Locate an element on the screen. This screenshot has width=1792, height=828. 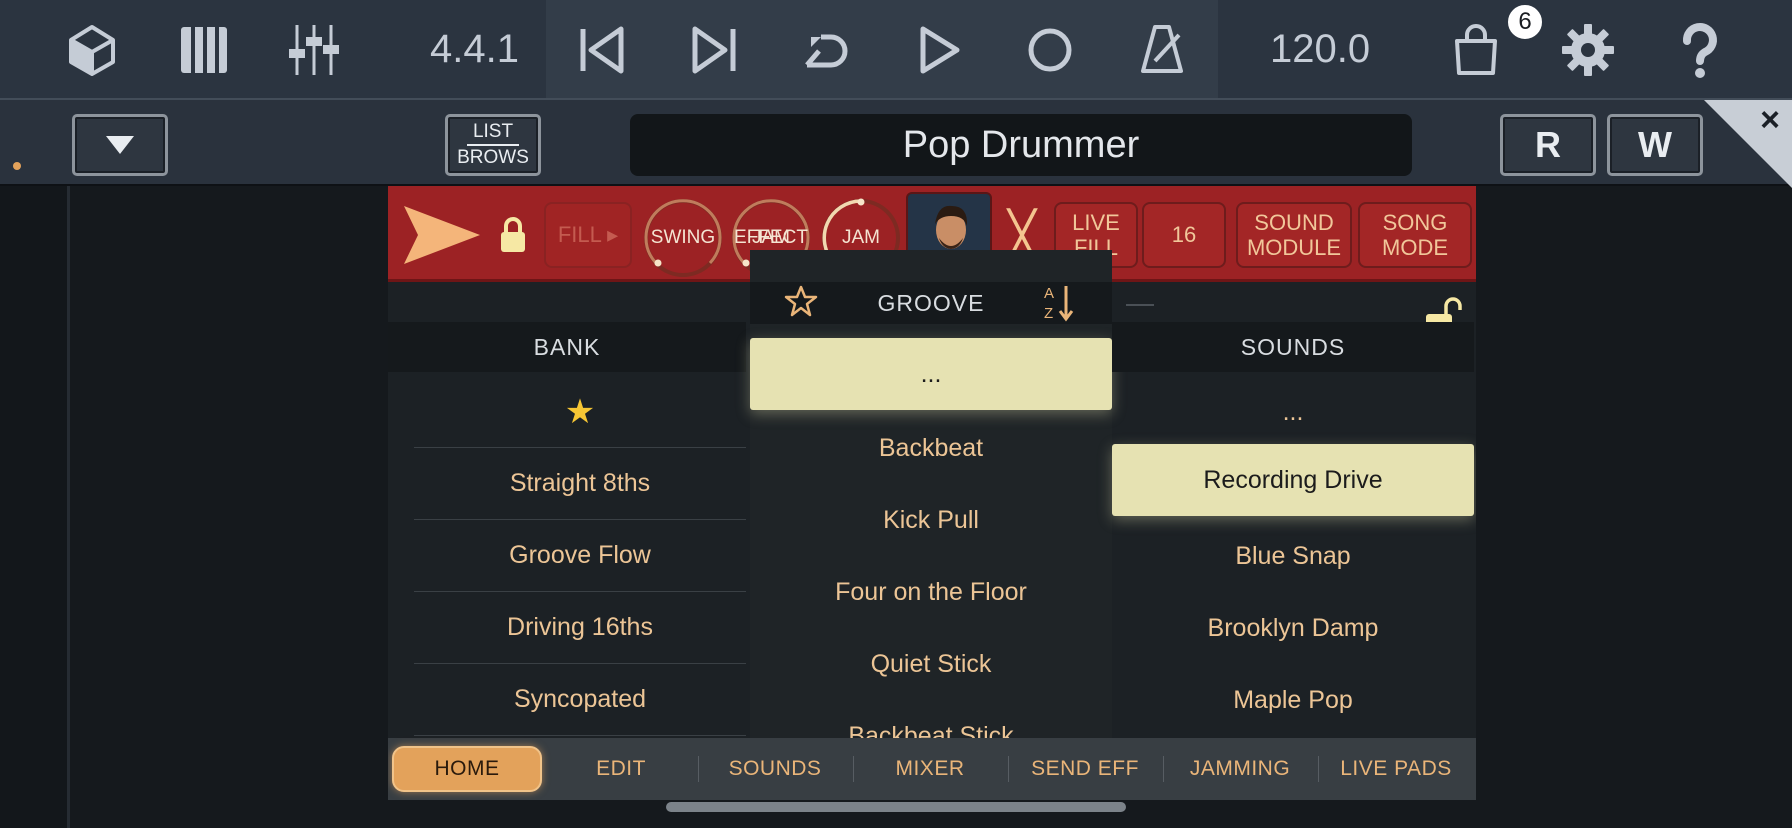
live-fill-line1: LIVE is located at coordinates (1096, 222).